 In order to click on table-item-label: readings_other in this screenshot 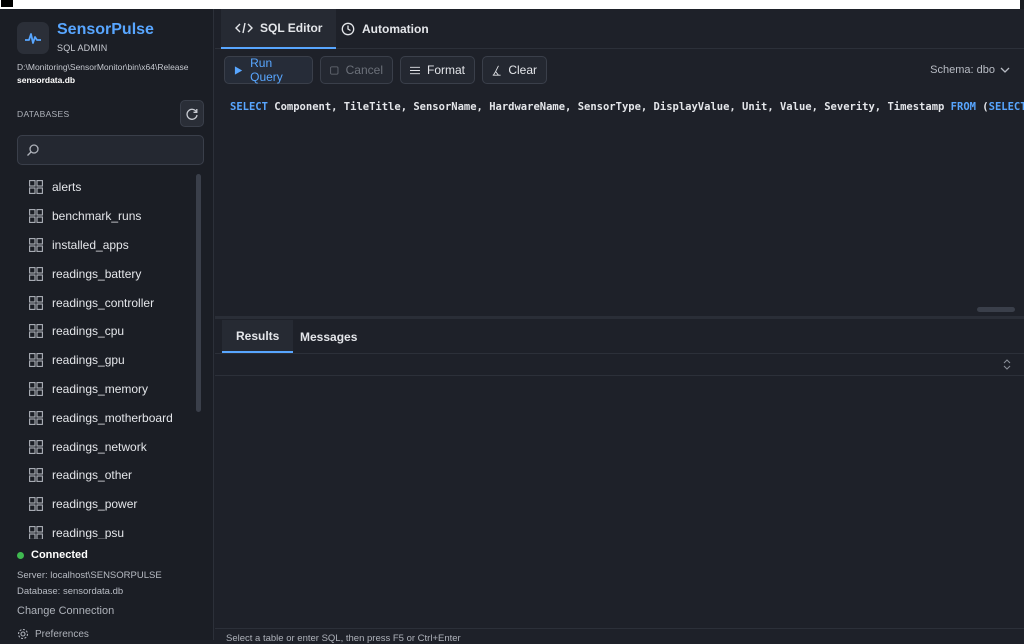, I will do `click(92, 475)`.